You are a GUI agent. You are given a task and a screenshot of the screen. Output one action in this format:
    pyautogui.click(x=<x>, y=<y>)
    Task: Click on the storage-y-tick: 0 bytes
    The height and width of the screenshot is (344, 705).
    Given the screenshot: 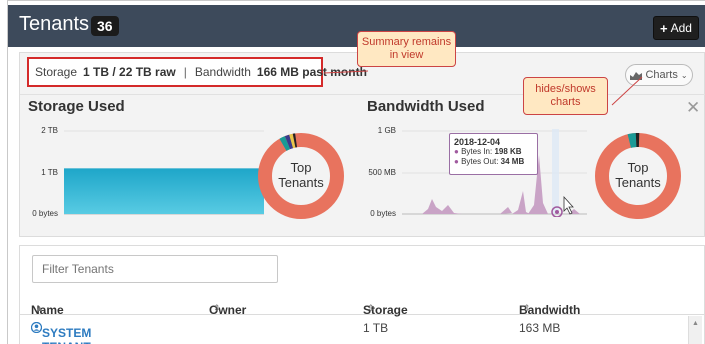 What is the action you would take?
    pyautogui.click(x=45, y=213)
    